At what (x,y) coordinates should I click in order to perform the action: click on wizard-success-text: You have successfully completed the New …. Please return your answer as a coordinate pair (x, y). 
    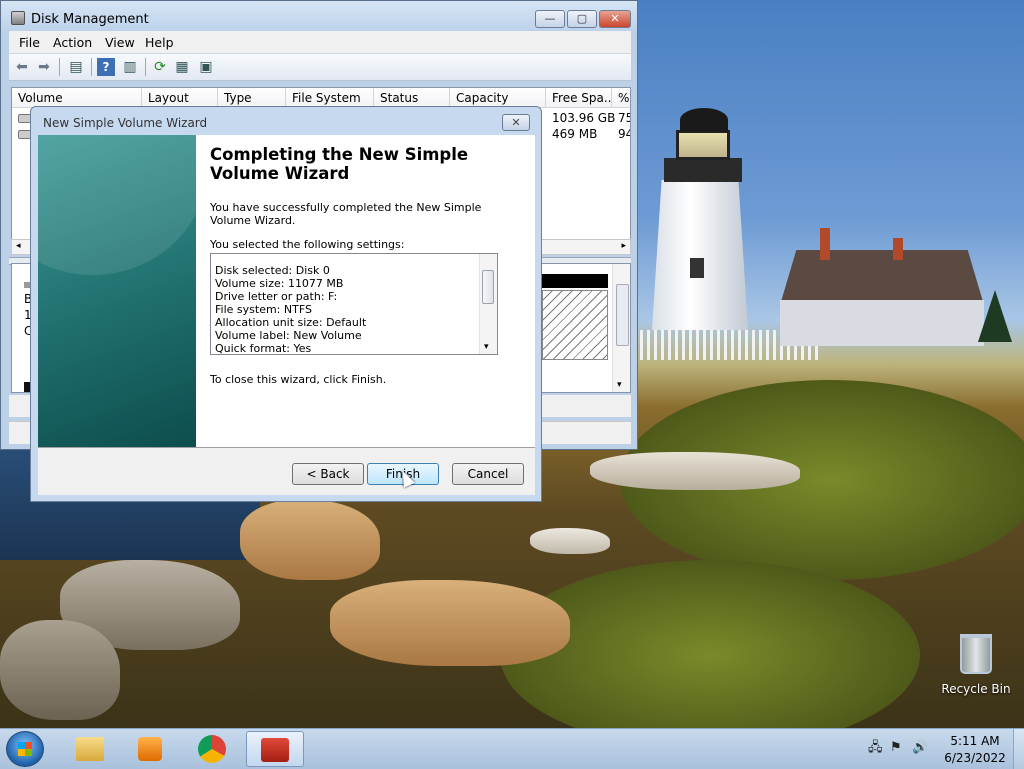
    Looking at the image, I should click on (346, 214).